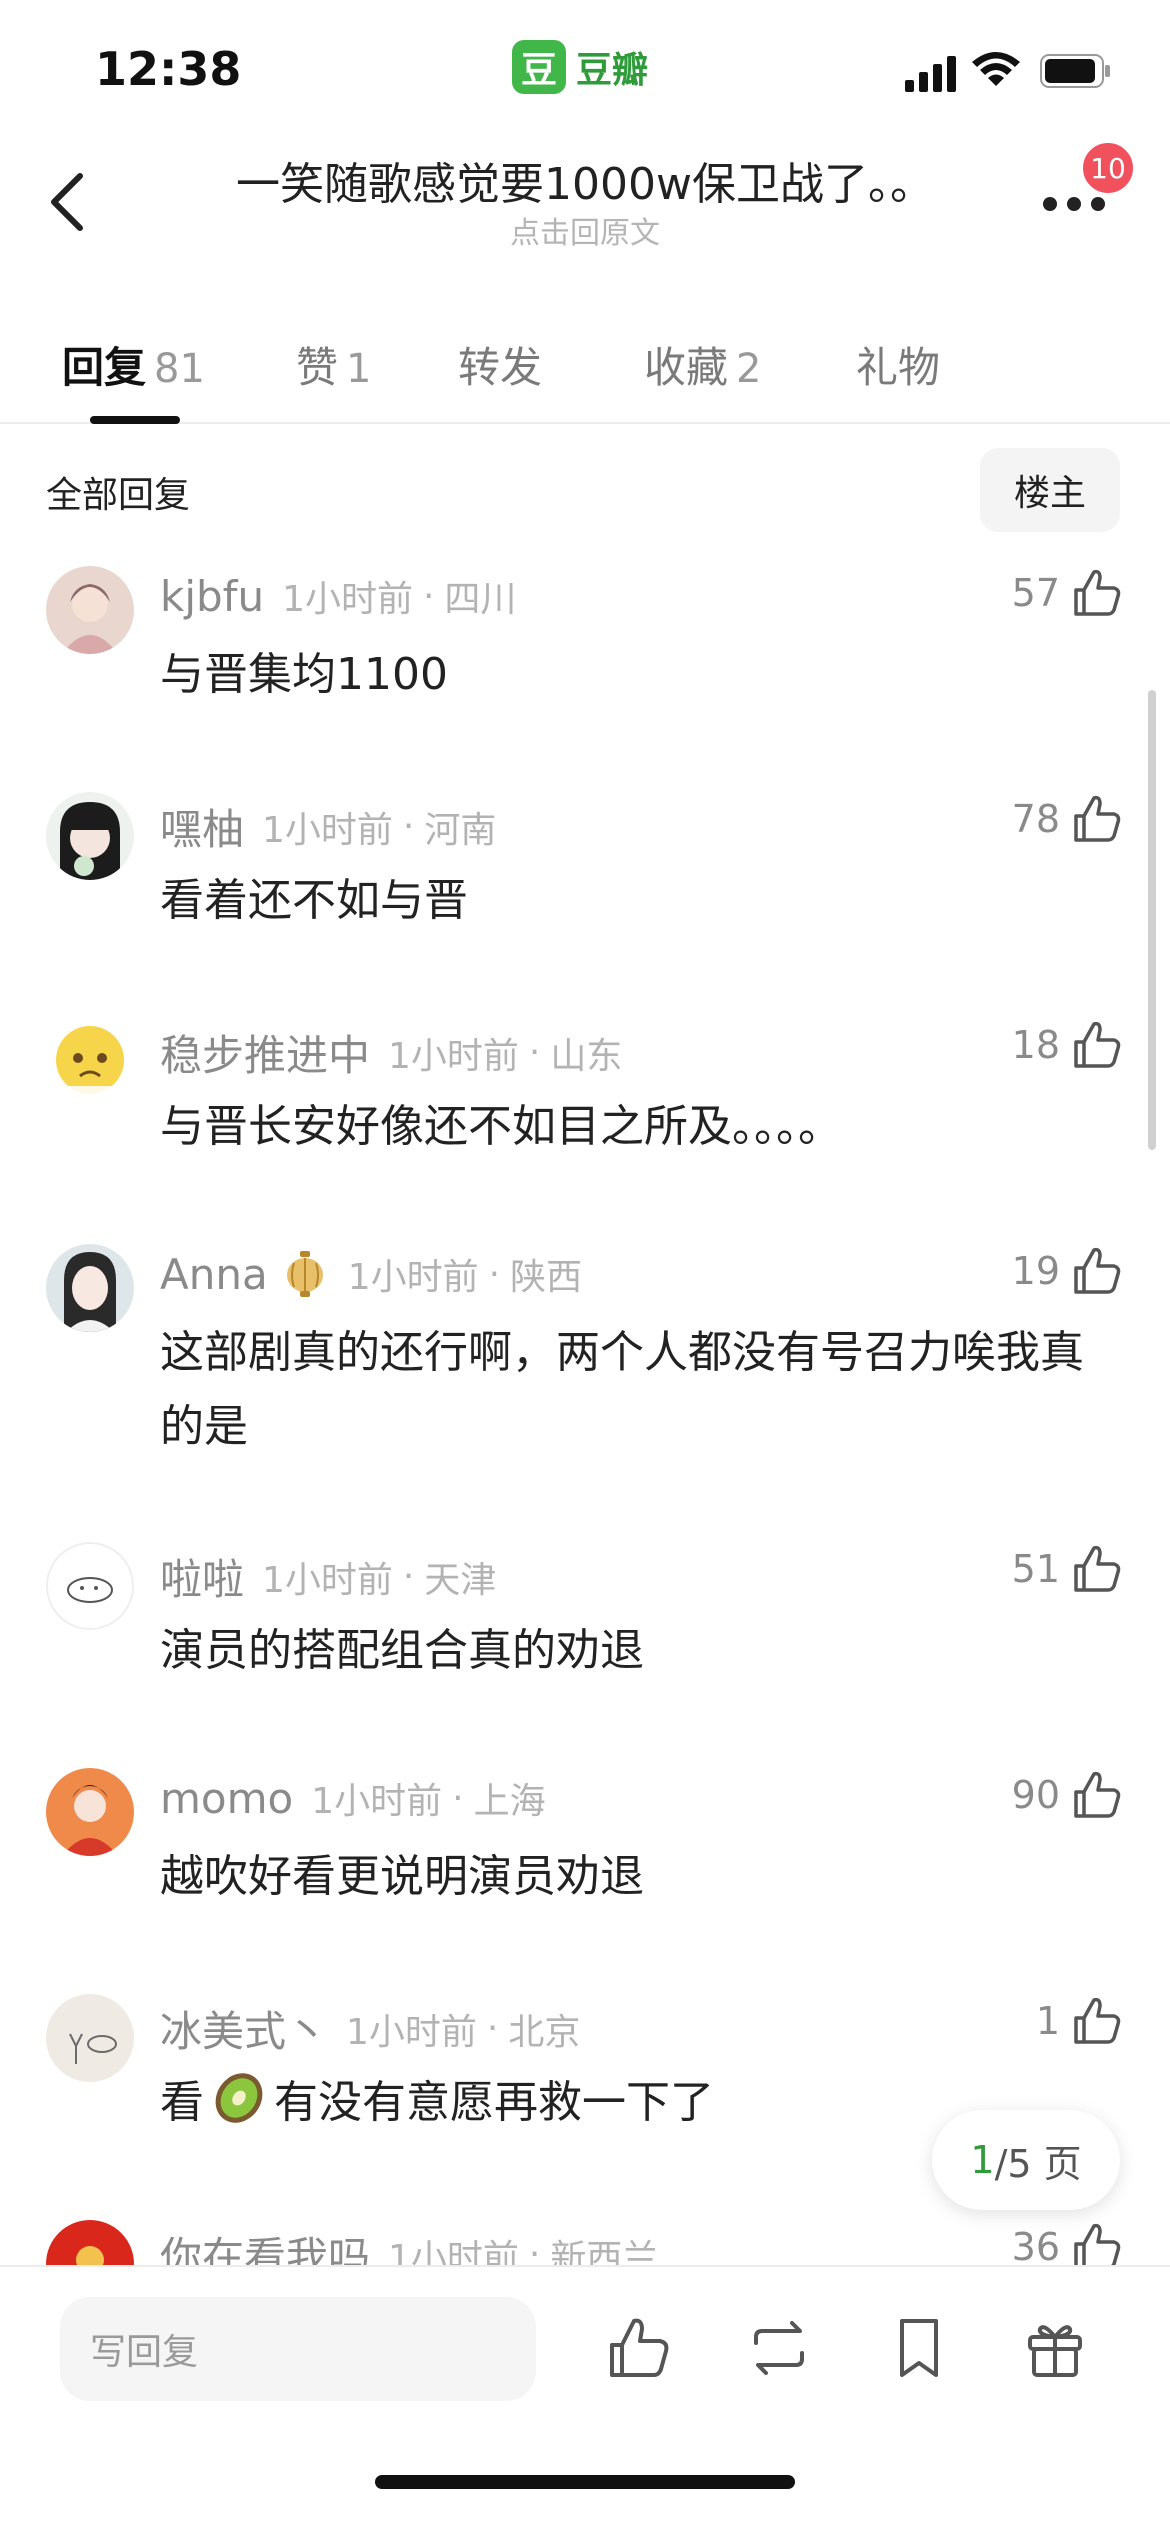 This screenshot has height=2532, width=1170. Describe the element at coordinates (1068, 1045) in the screenshot. I see `like-button: 18` at that location.